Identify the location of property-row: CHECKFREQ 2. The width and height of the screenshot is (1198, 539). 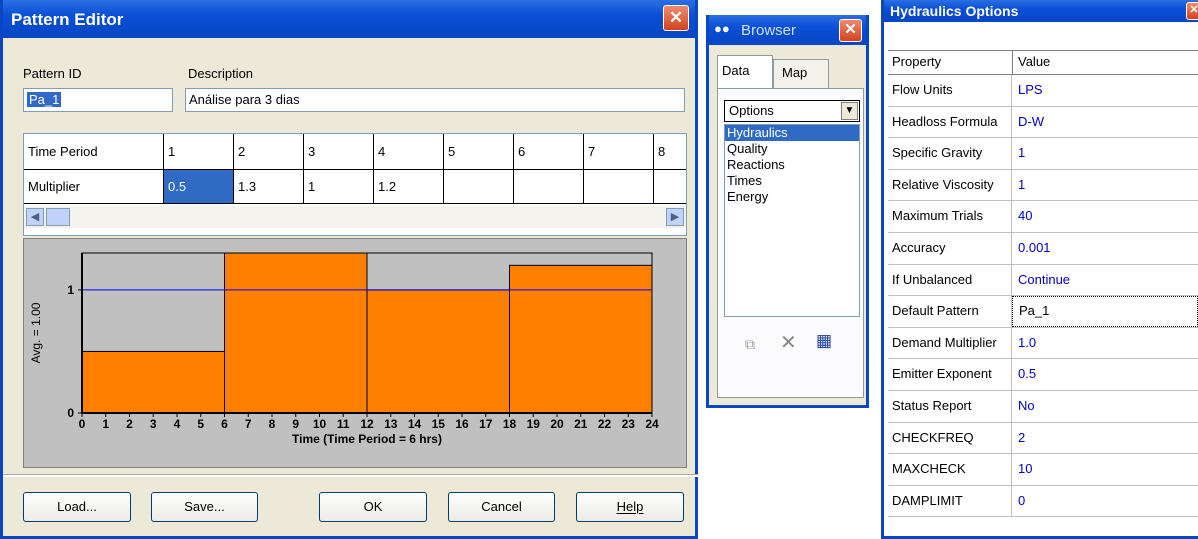
(1043, 438).